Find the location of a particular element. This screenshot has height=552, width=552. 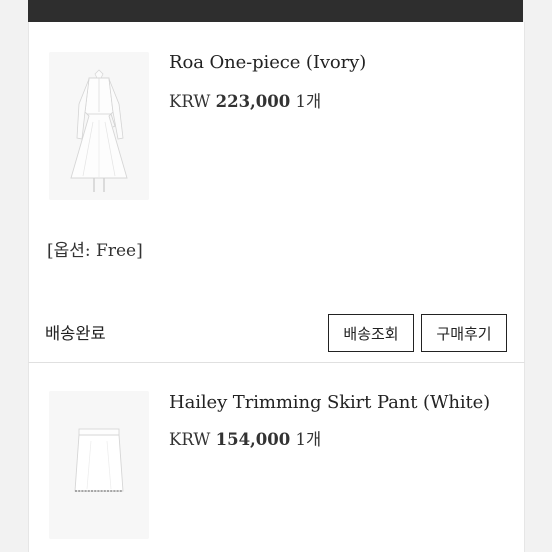

price-amount: 154,000 is located at coordinates (253, 439).